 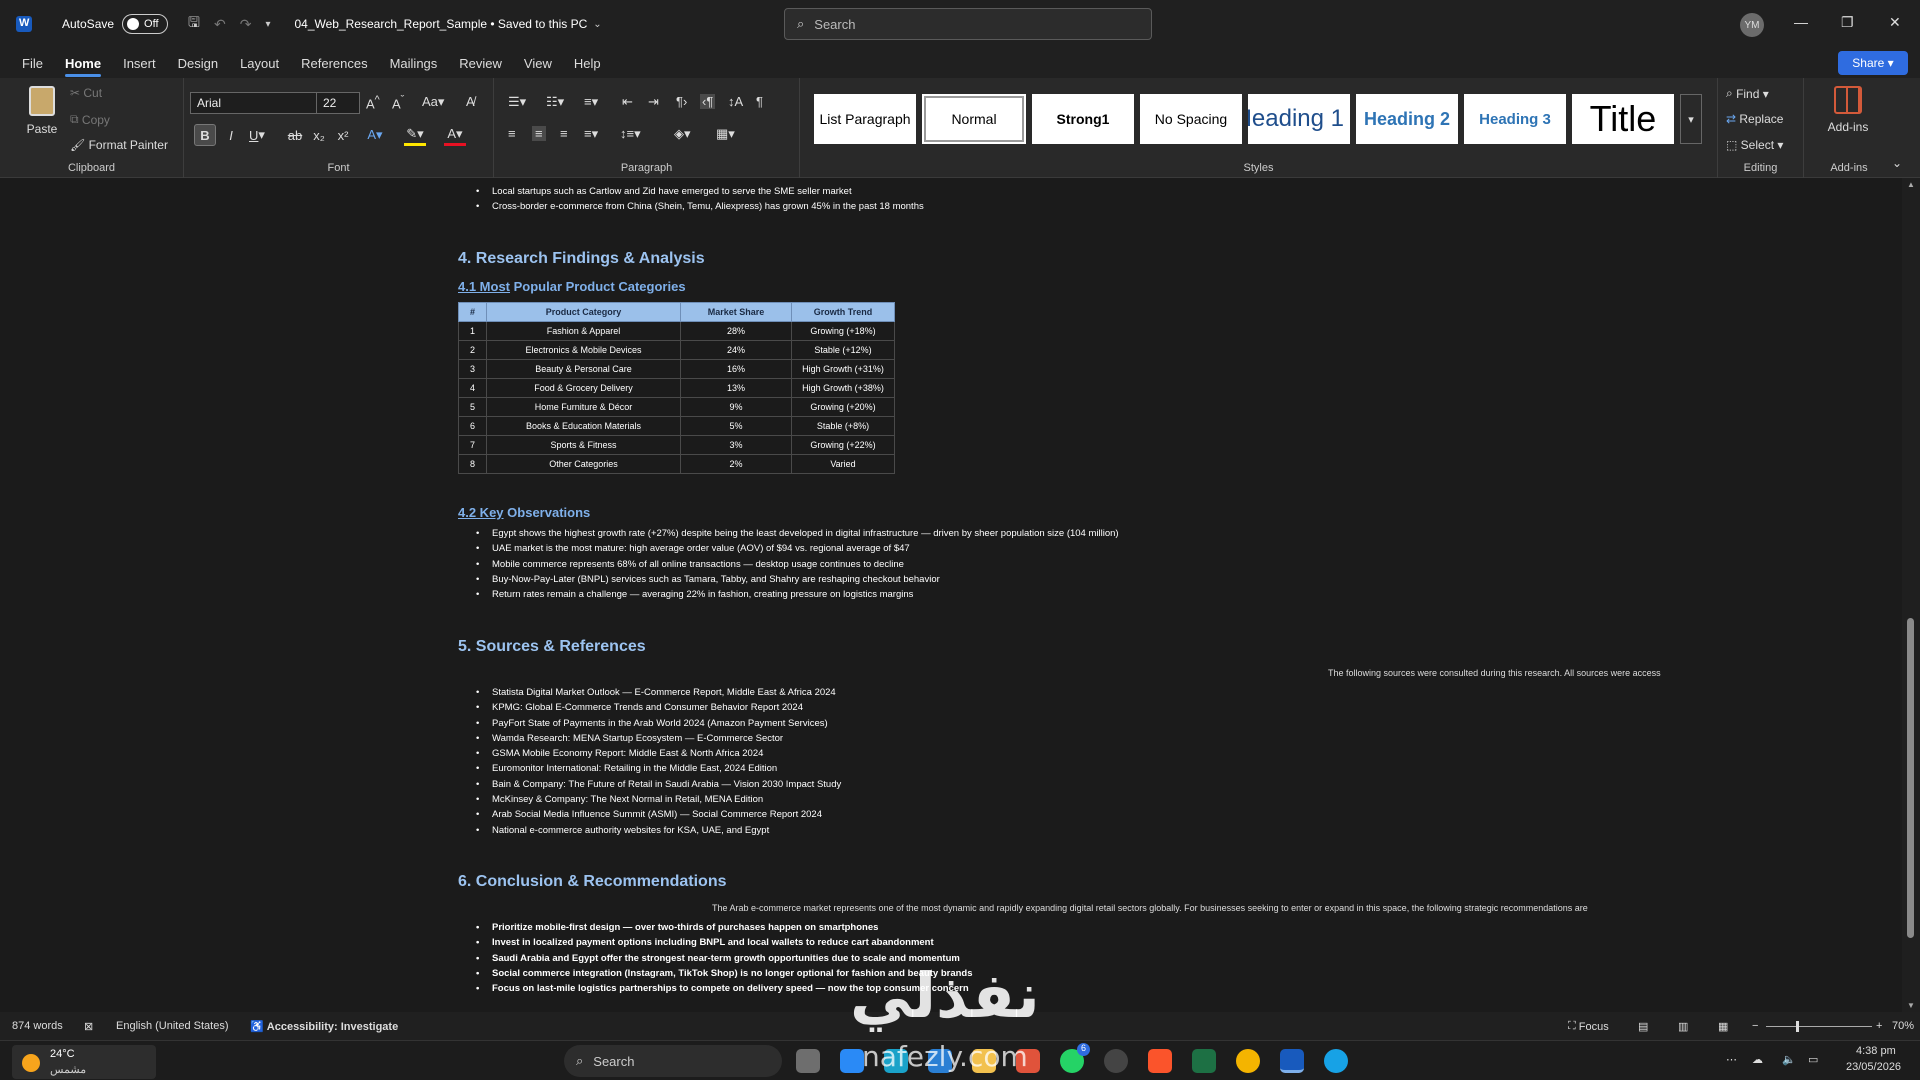 What do you see at coordinates (591, 102) in the screenshot?
I see `multilevel-list-icon: ≡▾` at bounding box center [591, 102].